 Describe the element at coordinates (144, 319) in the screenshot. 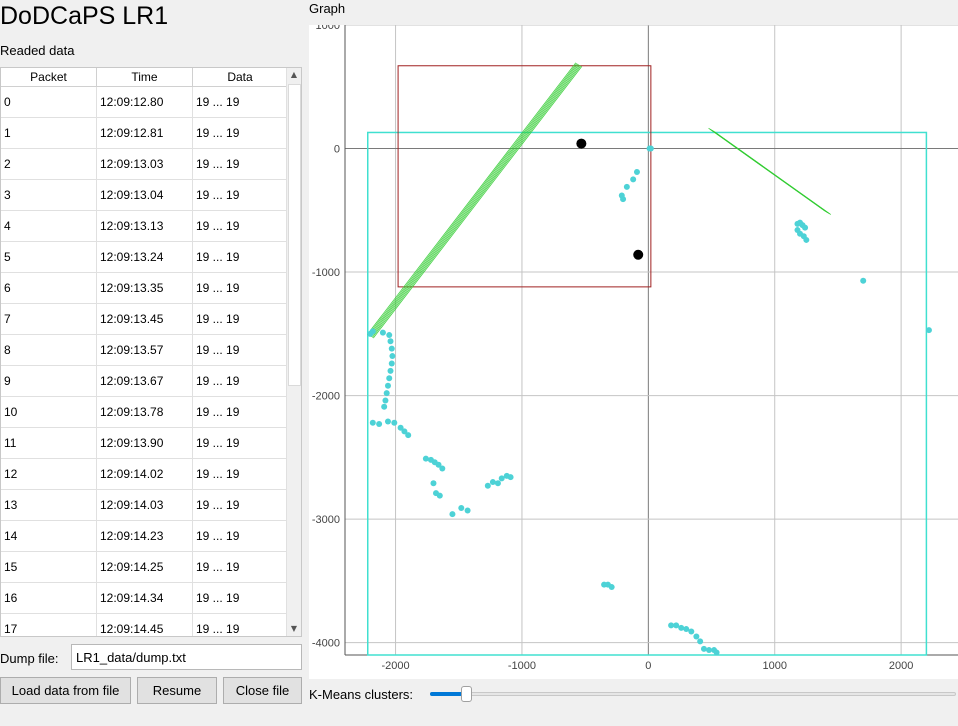

I see `table-row: 7 12:09:13.45 19 ... 19` at that location.